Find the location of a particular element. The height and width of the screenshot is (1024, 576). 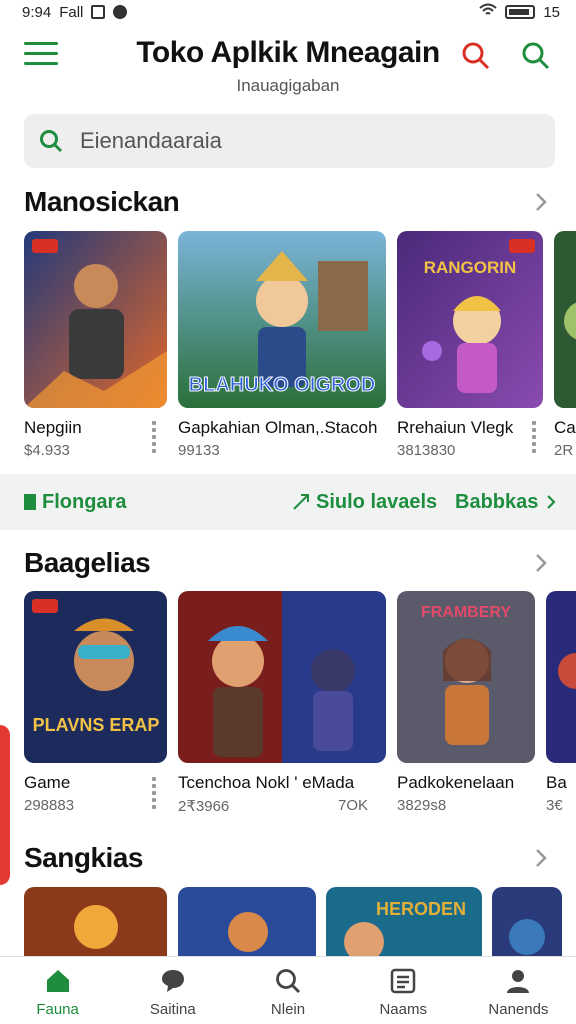

app-title: Nepgiin is located at coordinates (53, 427).